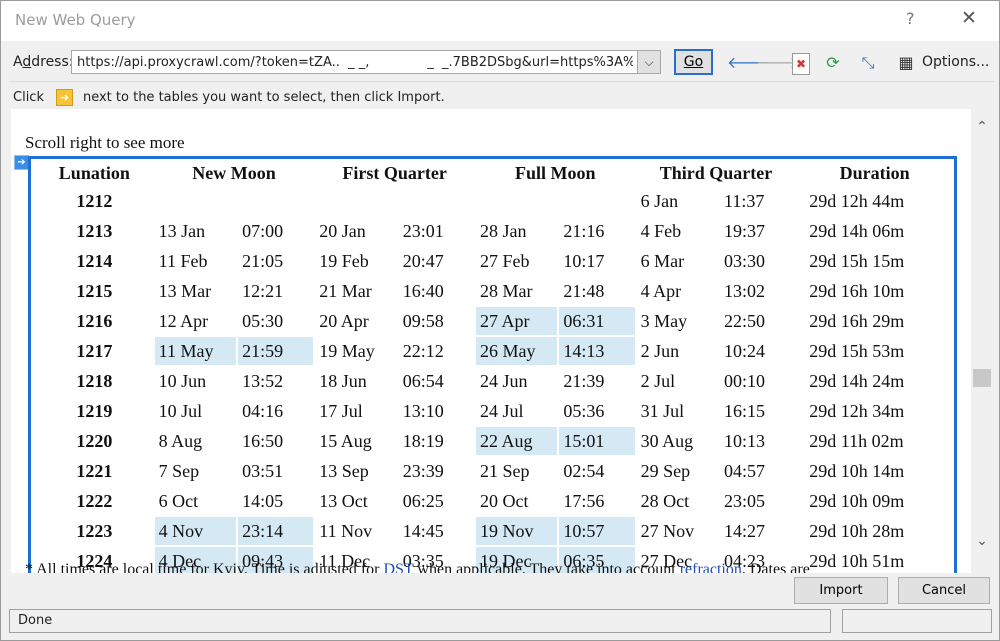 Image resolution: width=1000 pixels, height=641 pixels. What do you see at coordinates (874, 292) in the screenshot?
I see `duration-cell: 29d 16h 10m` at bounding box center [874, 292].